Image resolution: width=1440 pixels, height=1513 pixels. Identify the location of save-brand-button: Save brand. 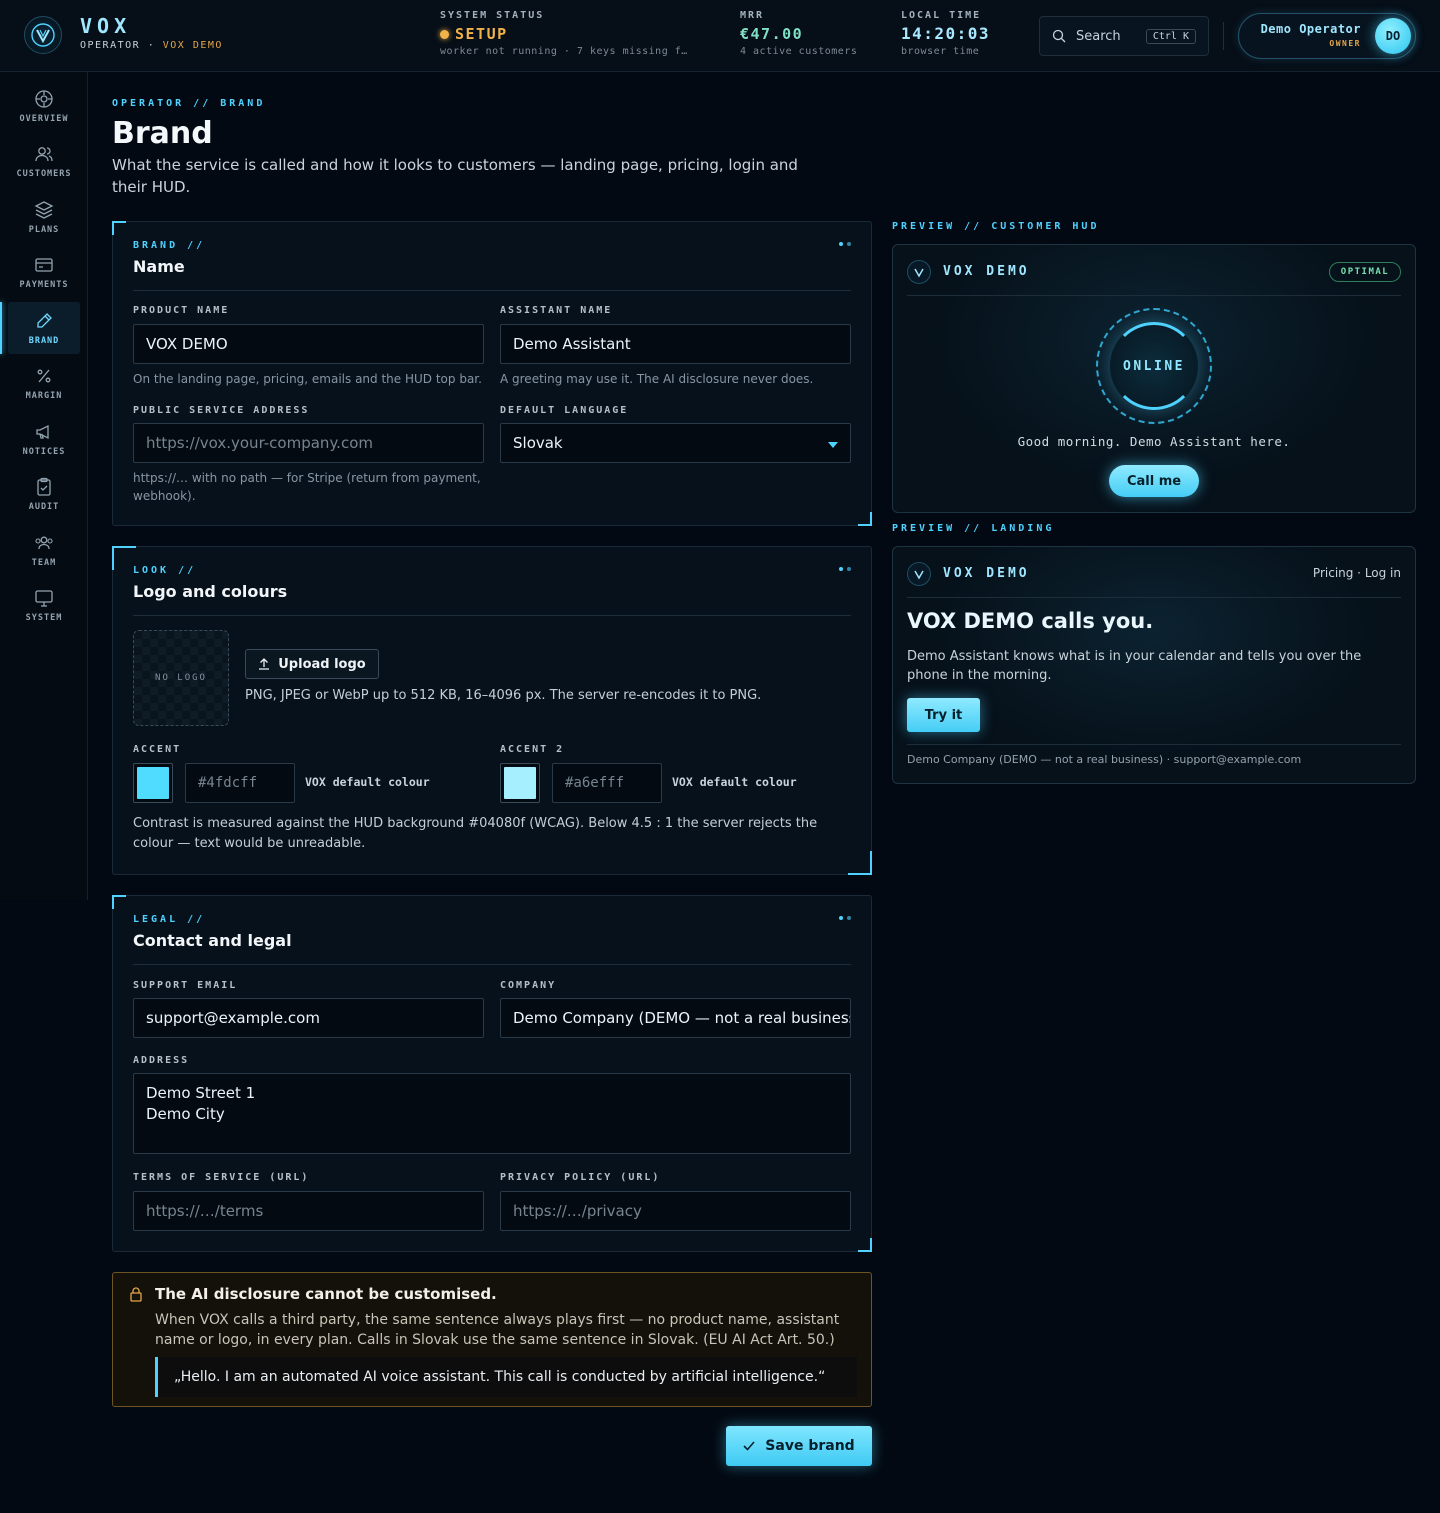
(799, 1446).